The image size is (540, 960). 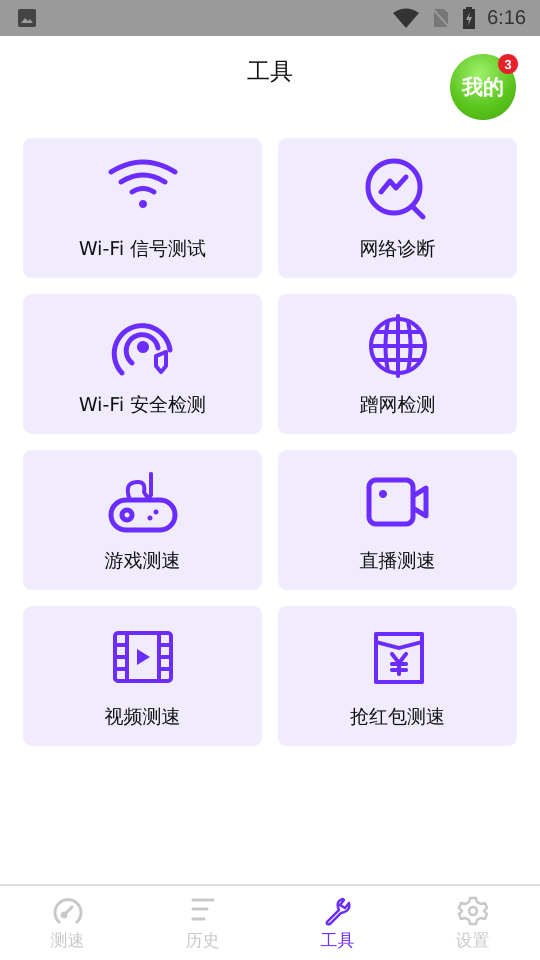 What do you see at coordinates (469, 18) in the screenshot?
I see `battery-icon` at bounding box center [469, 18].